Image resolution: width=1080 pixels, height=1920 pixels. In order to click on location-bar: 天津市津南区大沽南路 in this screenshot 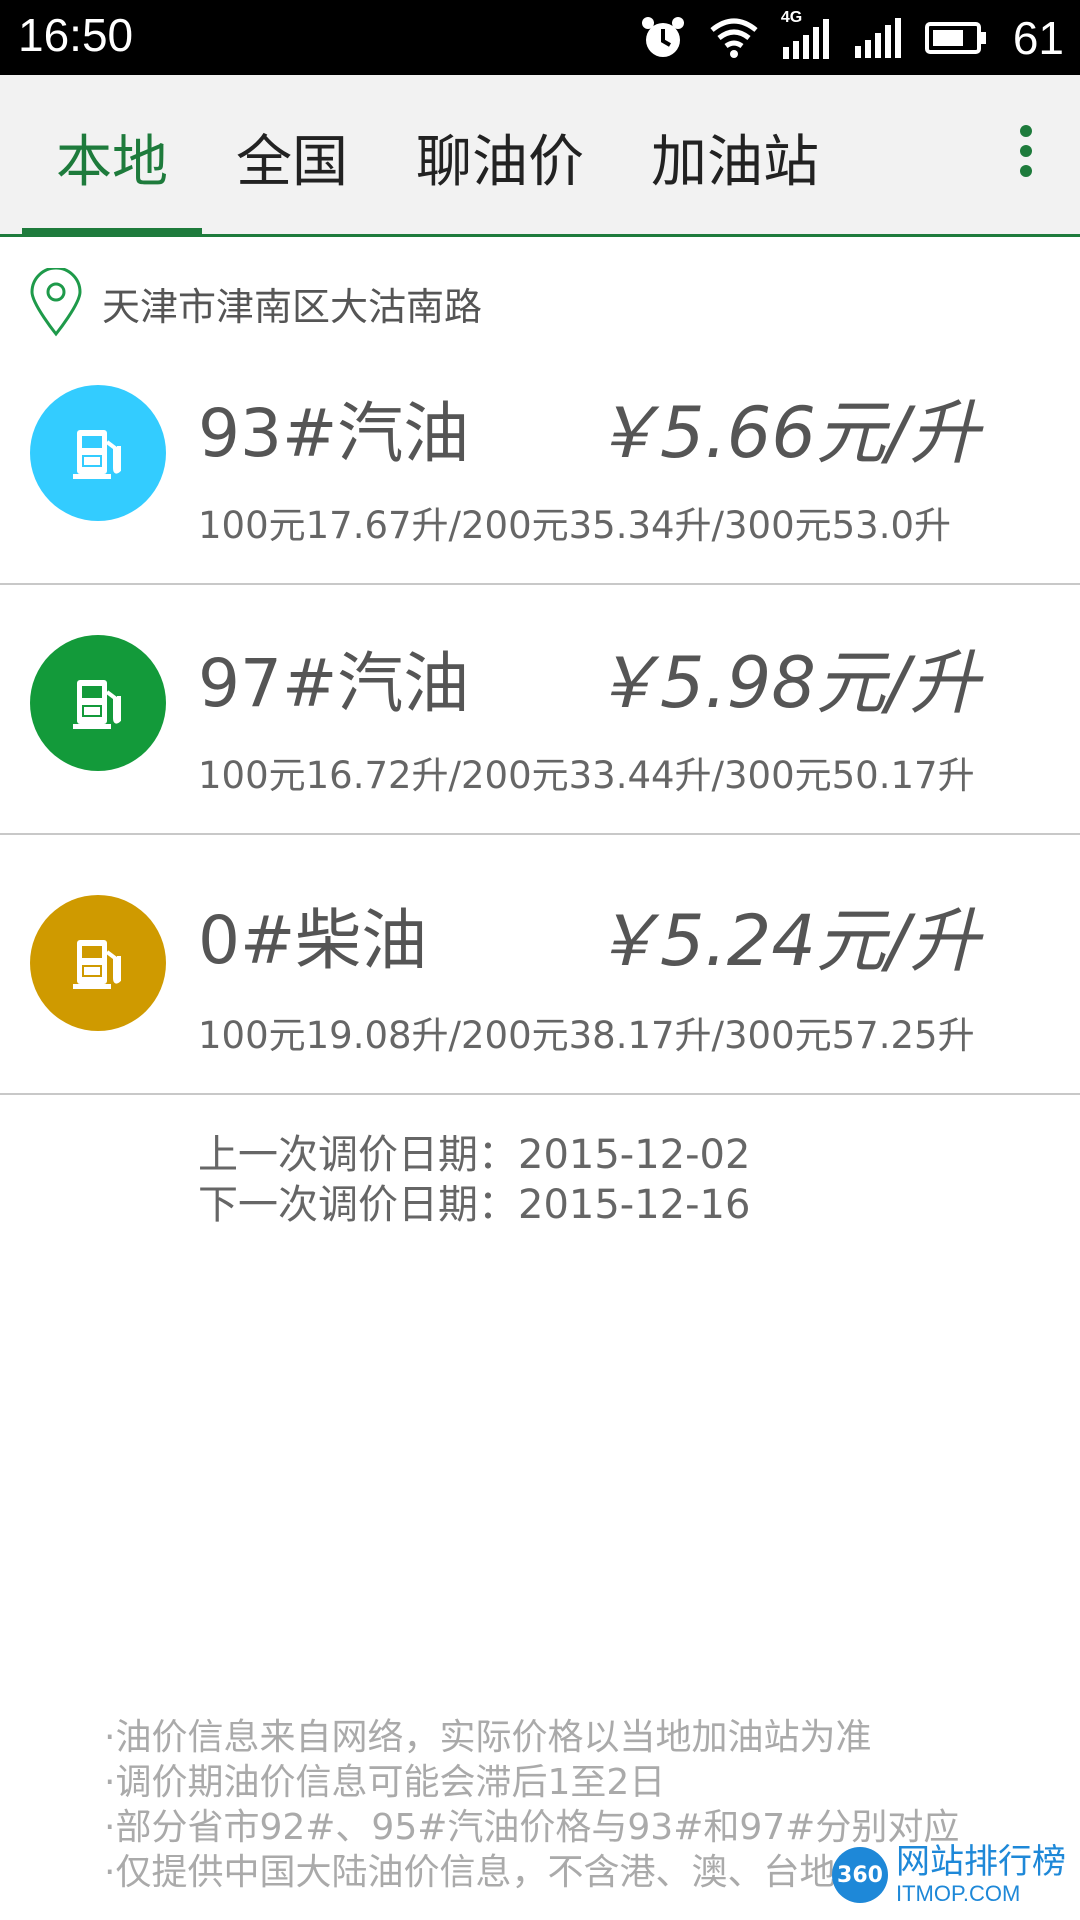, I will do `click(255, 303)`.